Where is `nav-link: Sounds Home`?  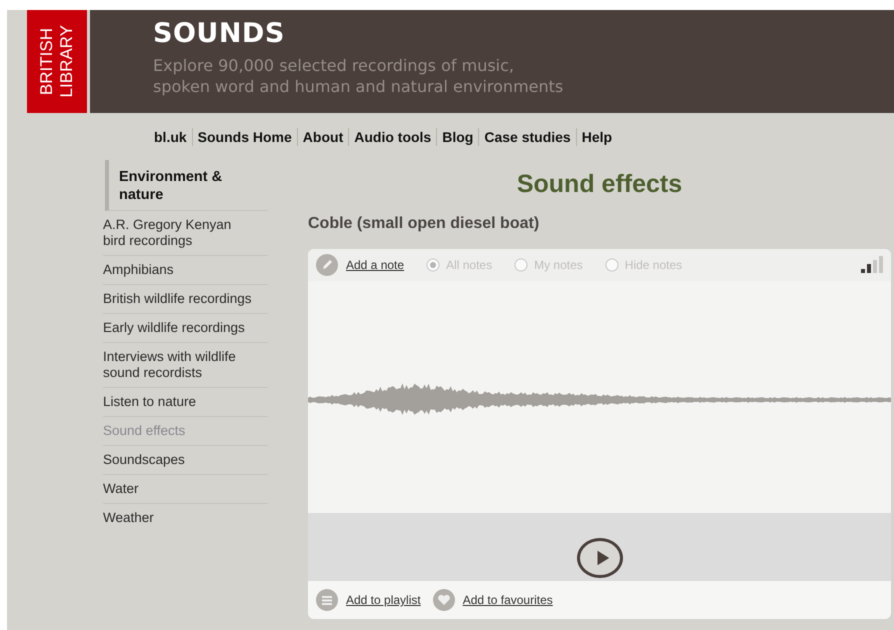 nav-link: Sounds Home is located at coordinates (244, 137).